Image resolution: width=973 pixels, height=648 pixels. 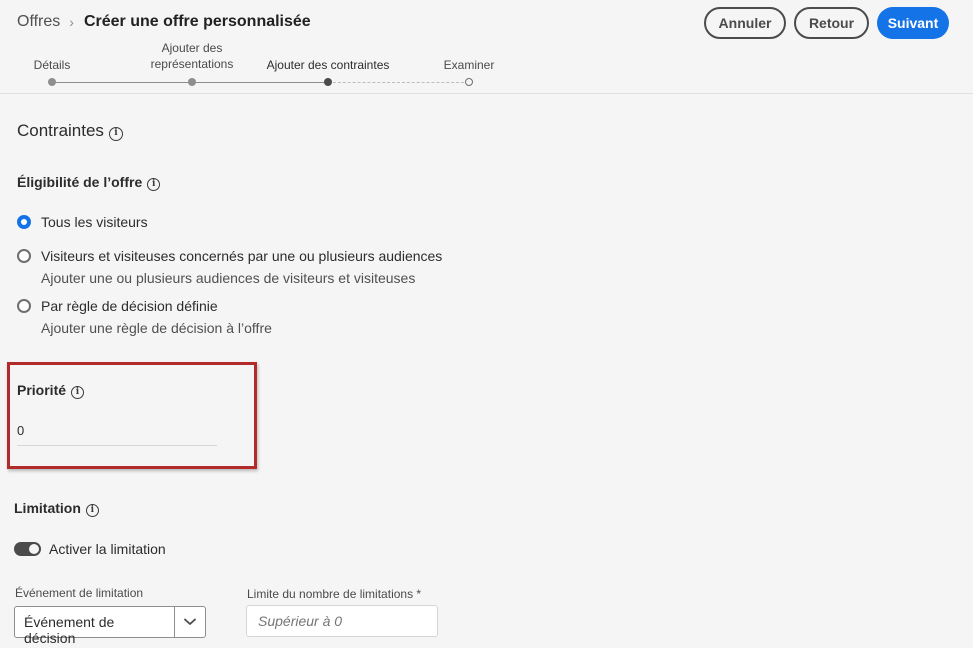 What do you see at coordinates (107, 549) in the screenshot?
I see `capping-toggle-label: Activer la limitation` at bounding box center [107, 549].